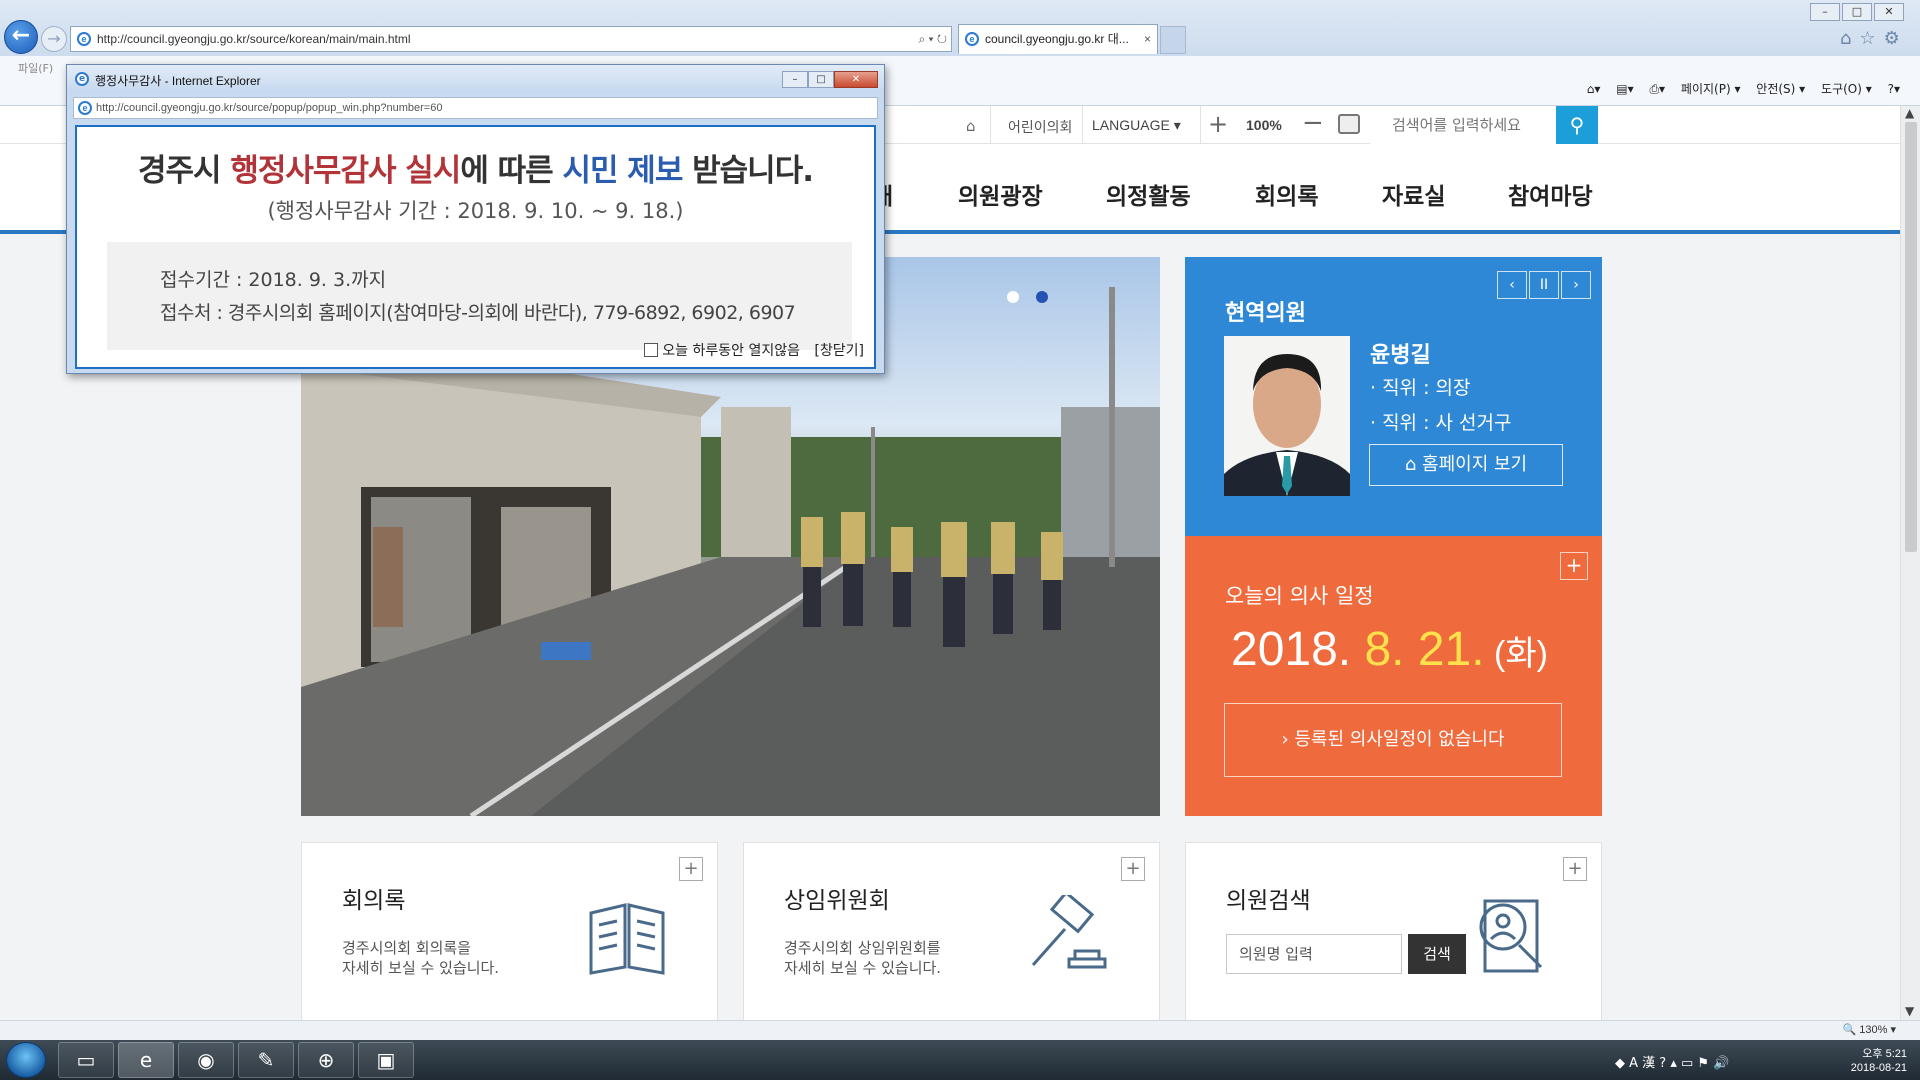 This screenshot has width=1920, height=1080. I want to click on heading-part: 받습니다., so click(748, 171).